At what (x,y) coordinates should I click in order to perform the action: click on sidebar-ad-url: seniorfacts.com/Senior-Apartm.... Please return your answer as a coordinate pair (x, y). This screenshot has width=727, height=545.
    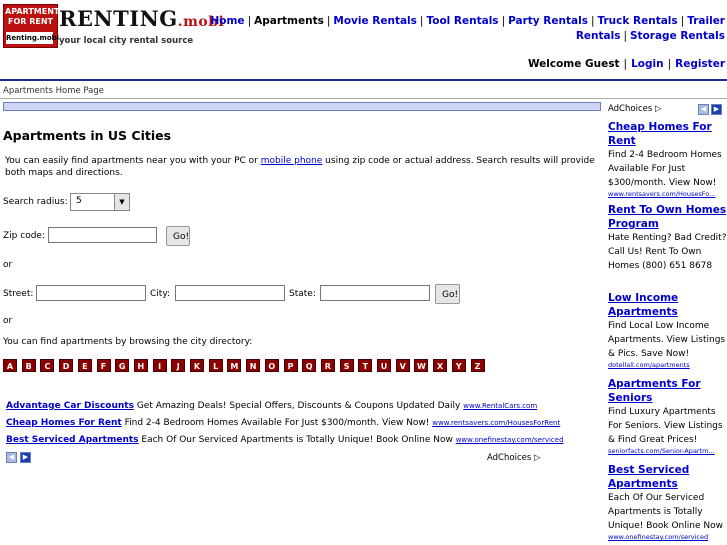
    Looking at the image, I should click on (667, 451).